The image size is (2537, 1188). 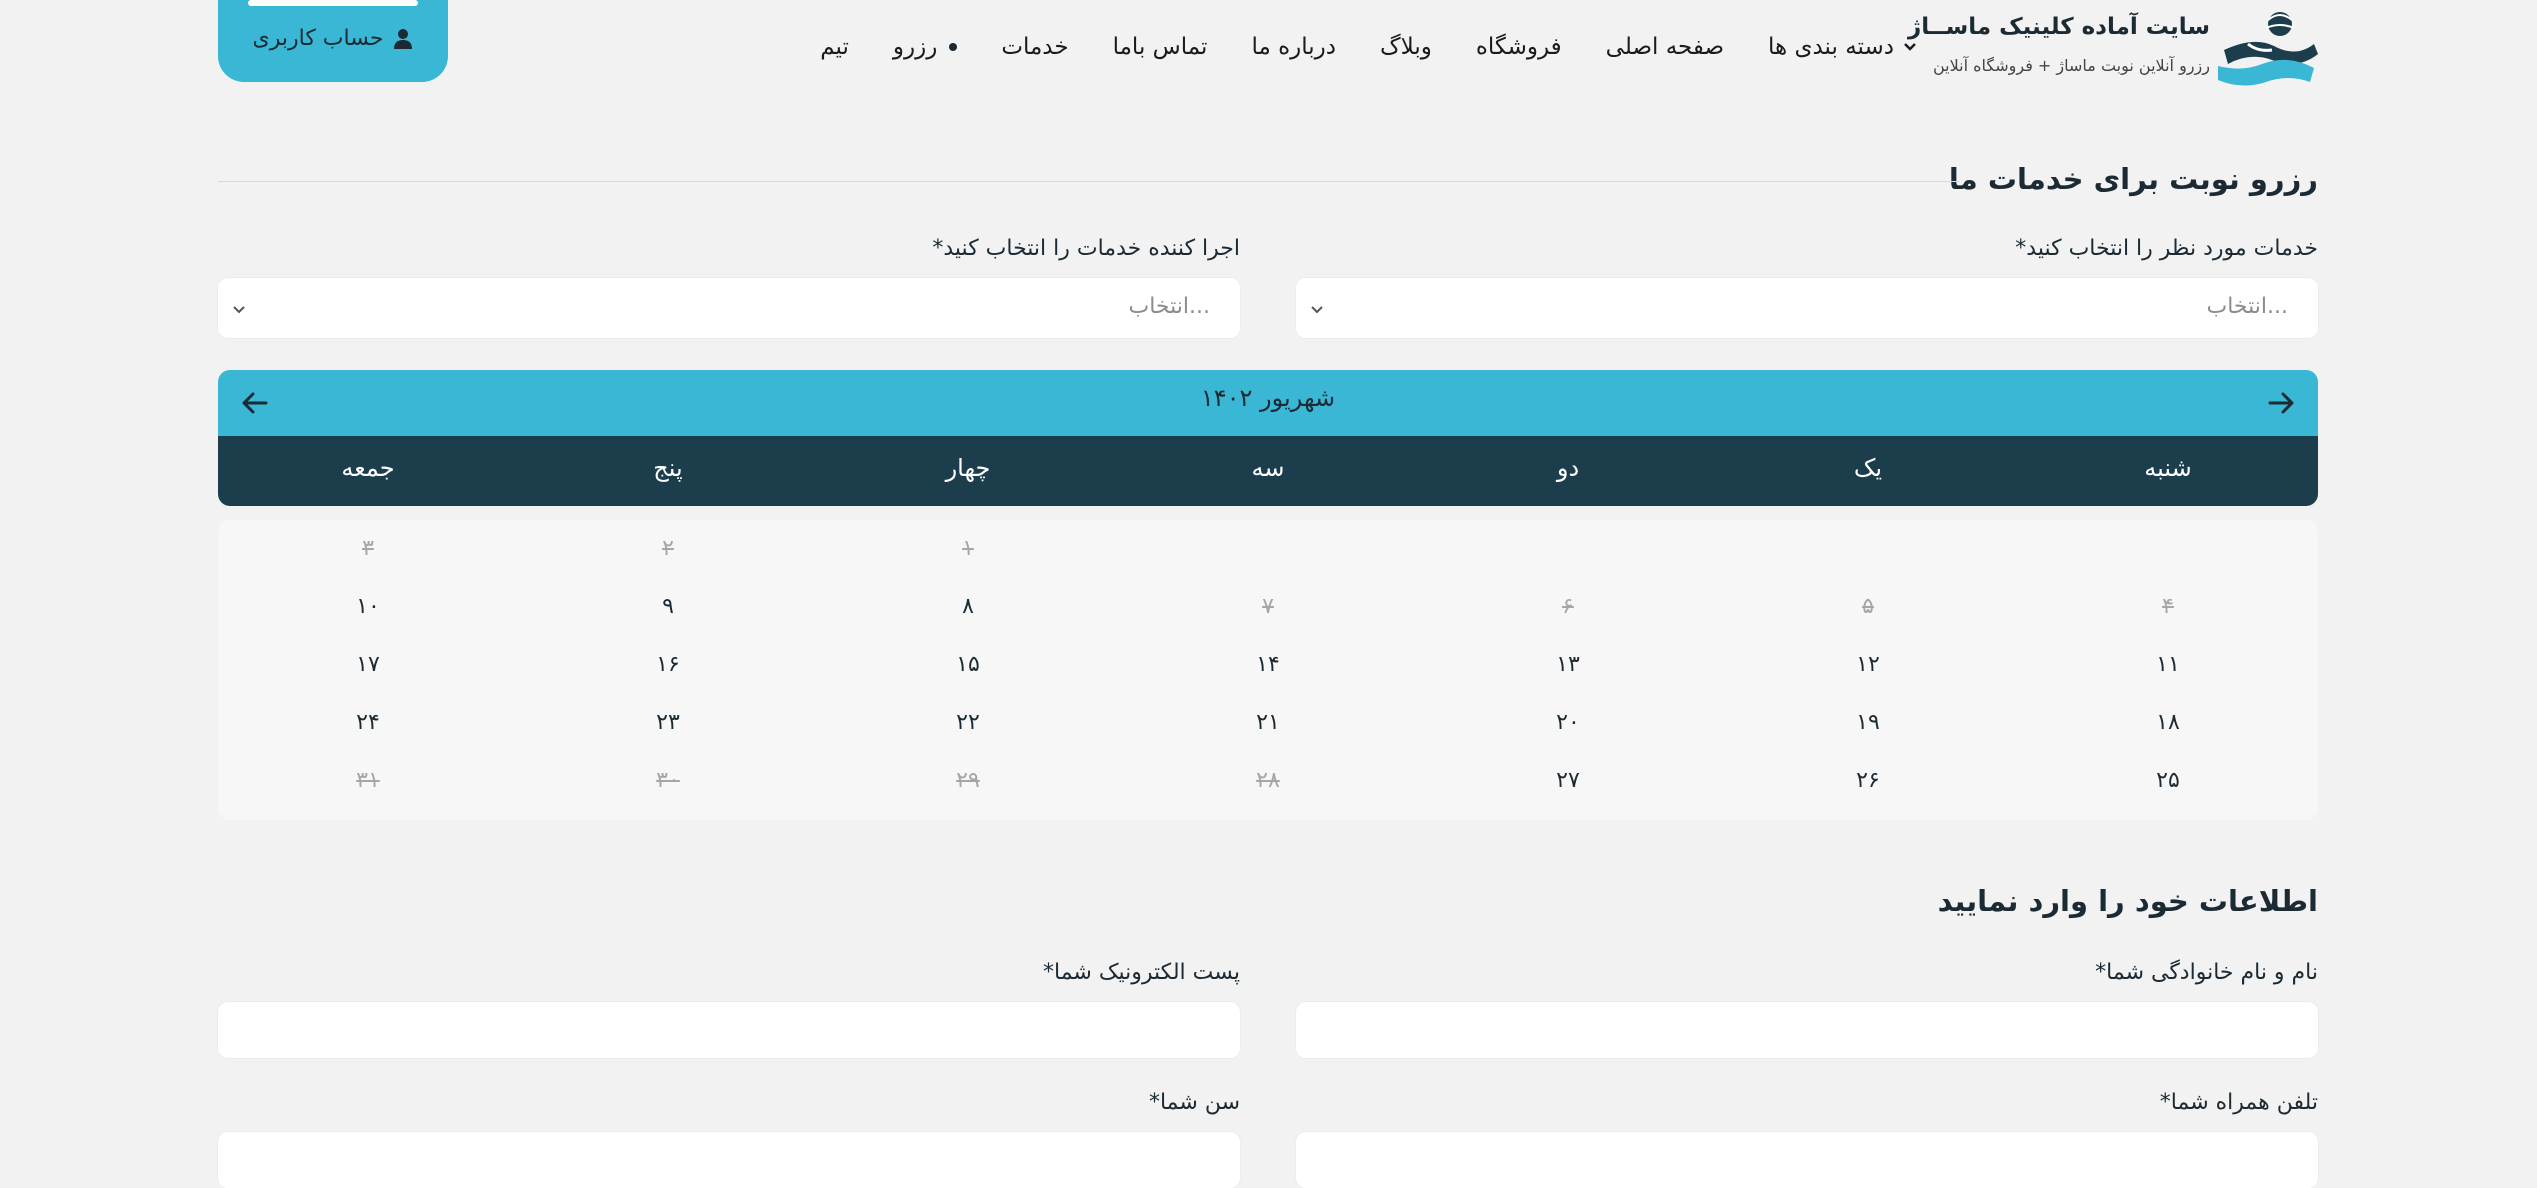 I want to click on nav-item-label: رزرو, so click(x=915, y=47).